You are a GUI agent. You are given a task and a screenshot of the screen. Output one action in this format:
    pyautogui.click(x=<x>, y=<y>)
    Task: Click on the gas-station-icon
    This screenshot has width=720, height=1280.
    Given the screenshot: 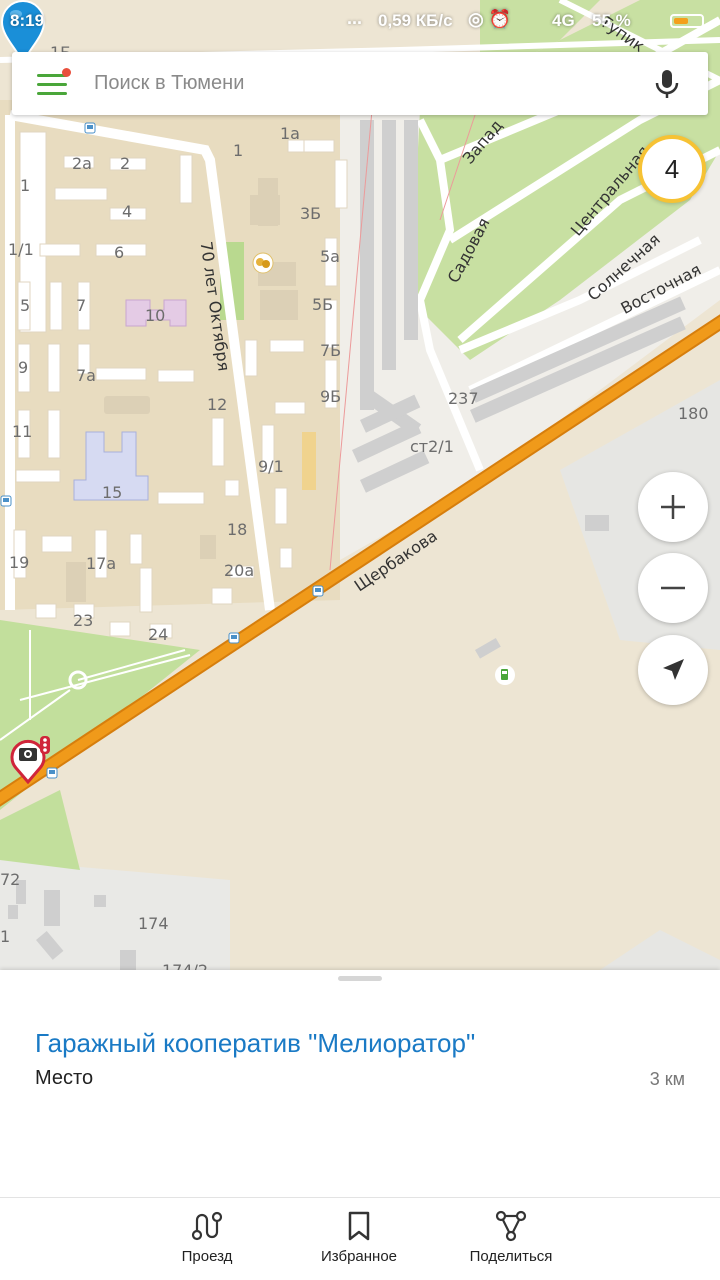 What is the action you would take?
    pyautogui.click(x=505, y=675)
    